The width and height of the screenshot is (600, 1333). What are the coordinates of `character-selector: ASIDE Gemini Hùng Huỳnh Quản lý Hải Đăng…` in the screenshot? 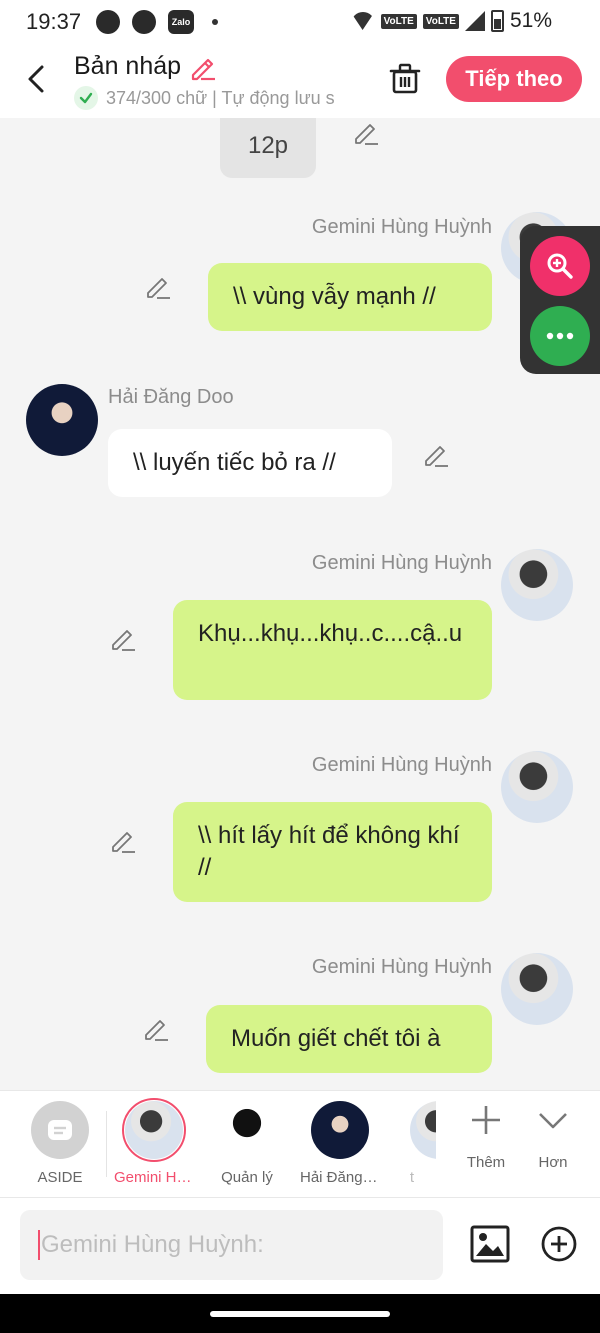 It's located at (300, 1144).